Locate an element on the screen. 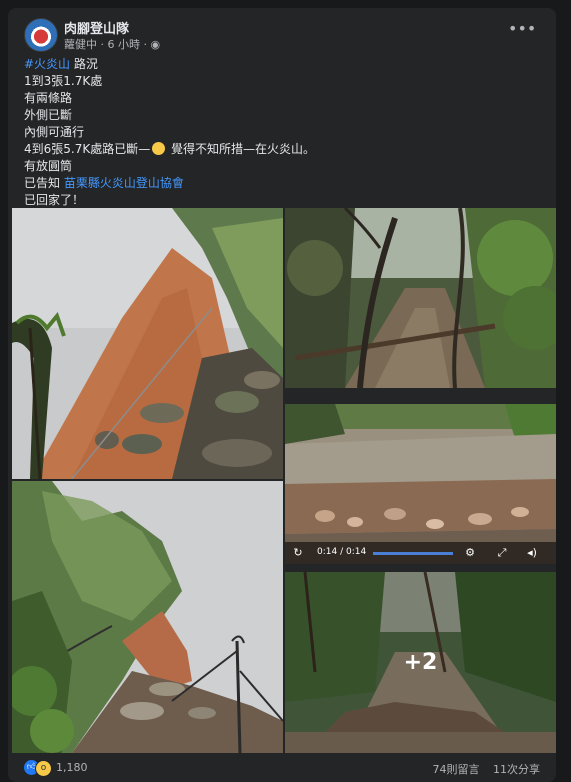  post-meta: 蘿健中 · 6 小時 · ◉ is located at coordinates (112, 44).